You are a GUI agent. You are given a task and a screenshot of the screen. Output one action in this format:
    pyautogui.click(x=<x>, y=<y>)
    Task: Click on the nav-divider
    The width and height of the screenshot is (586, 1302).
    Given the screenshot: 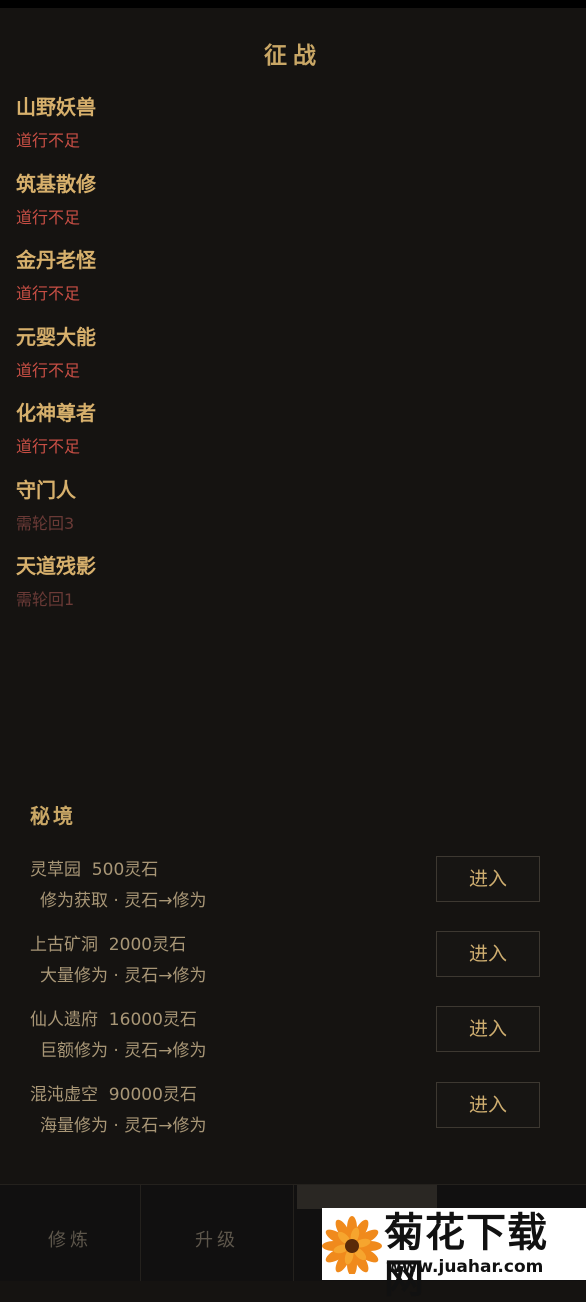 What is the action you would take?
    pyautogui.click(x=293, y=1233)
    